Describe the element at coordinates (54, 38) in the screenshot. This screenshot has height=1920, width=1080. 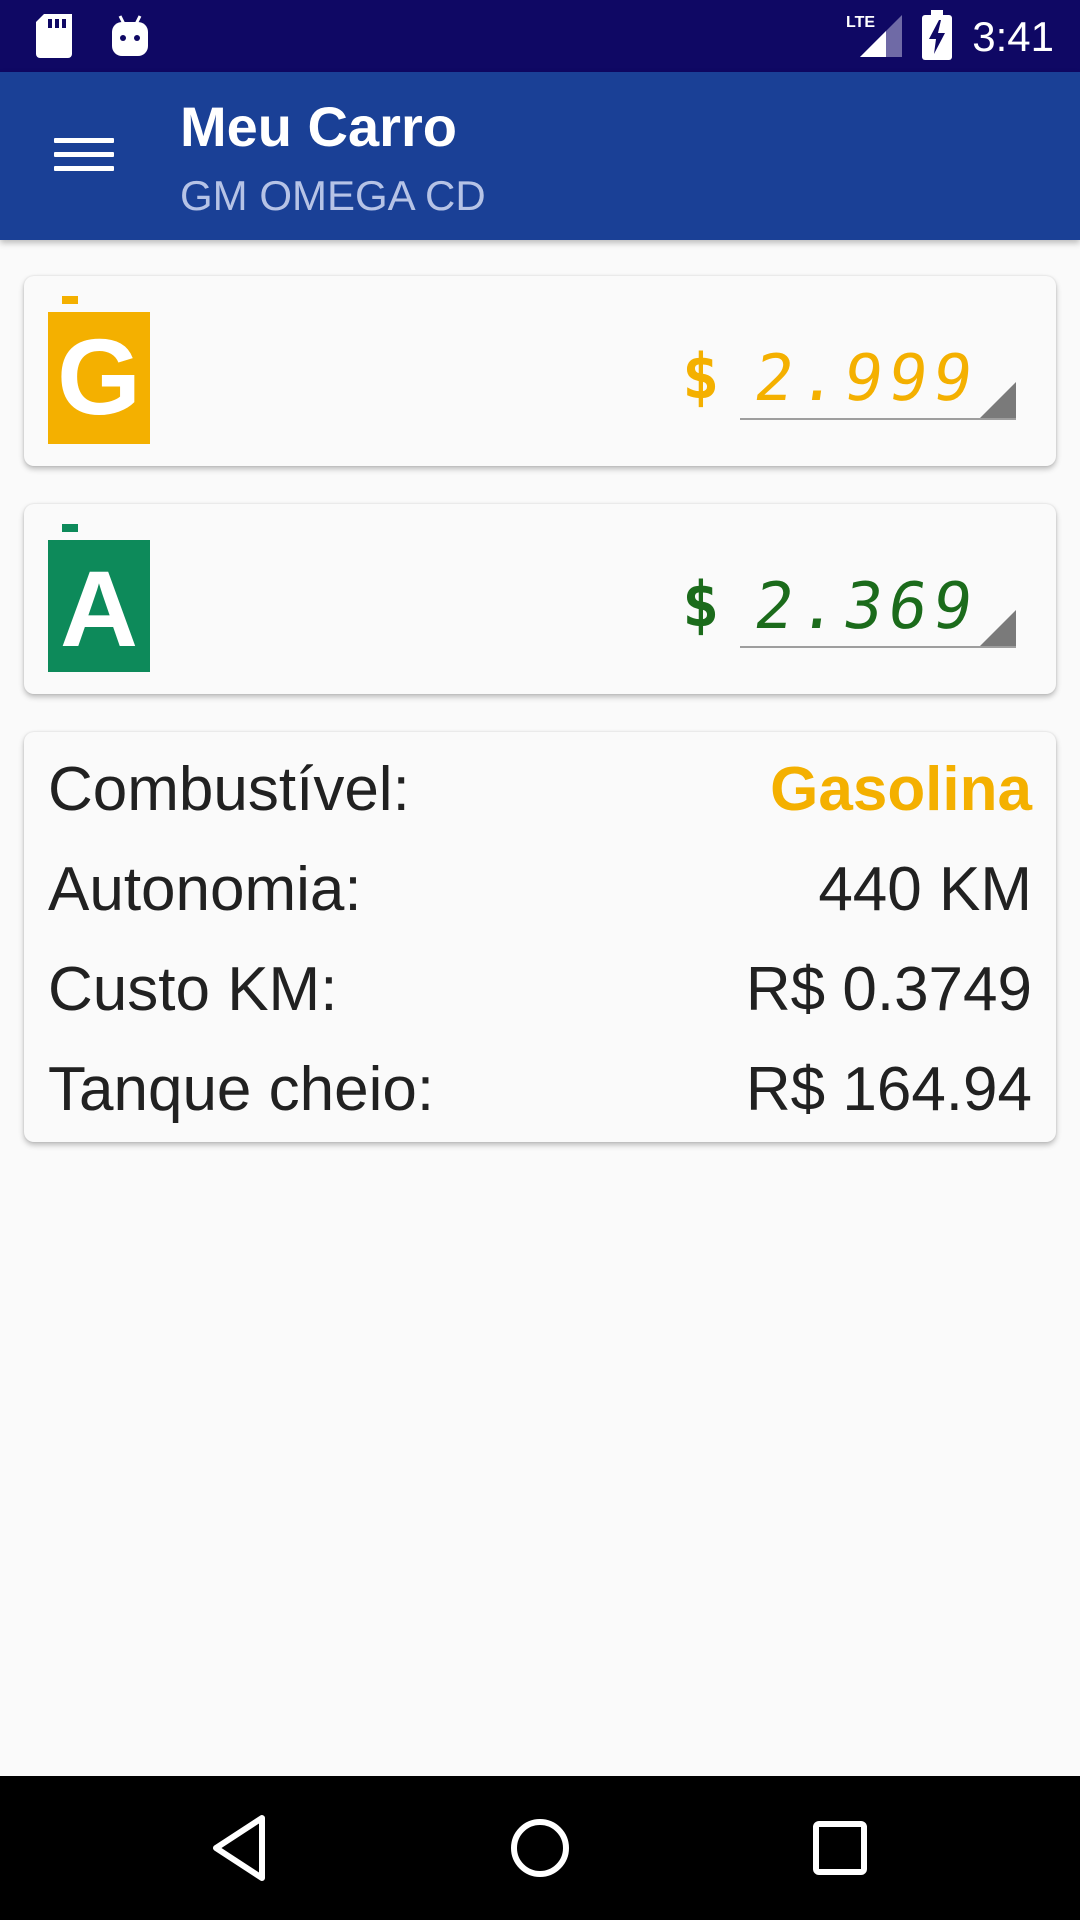
I see `sd-card-icon` at that location.